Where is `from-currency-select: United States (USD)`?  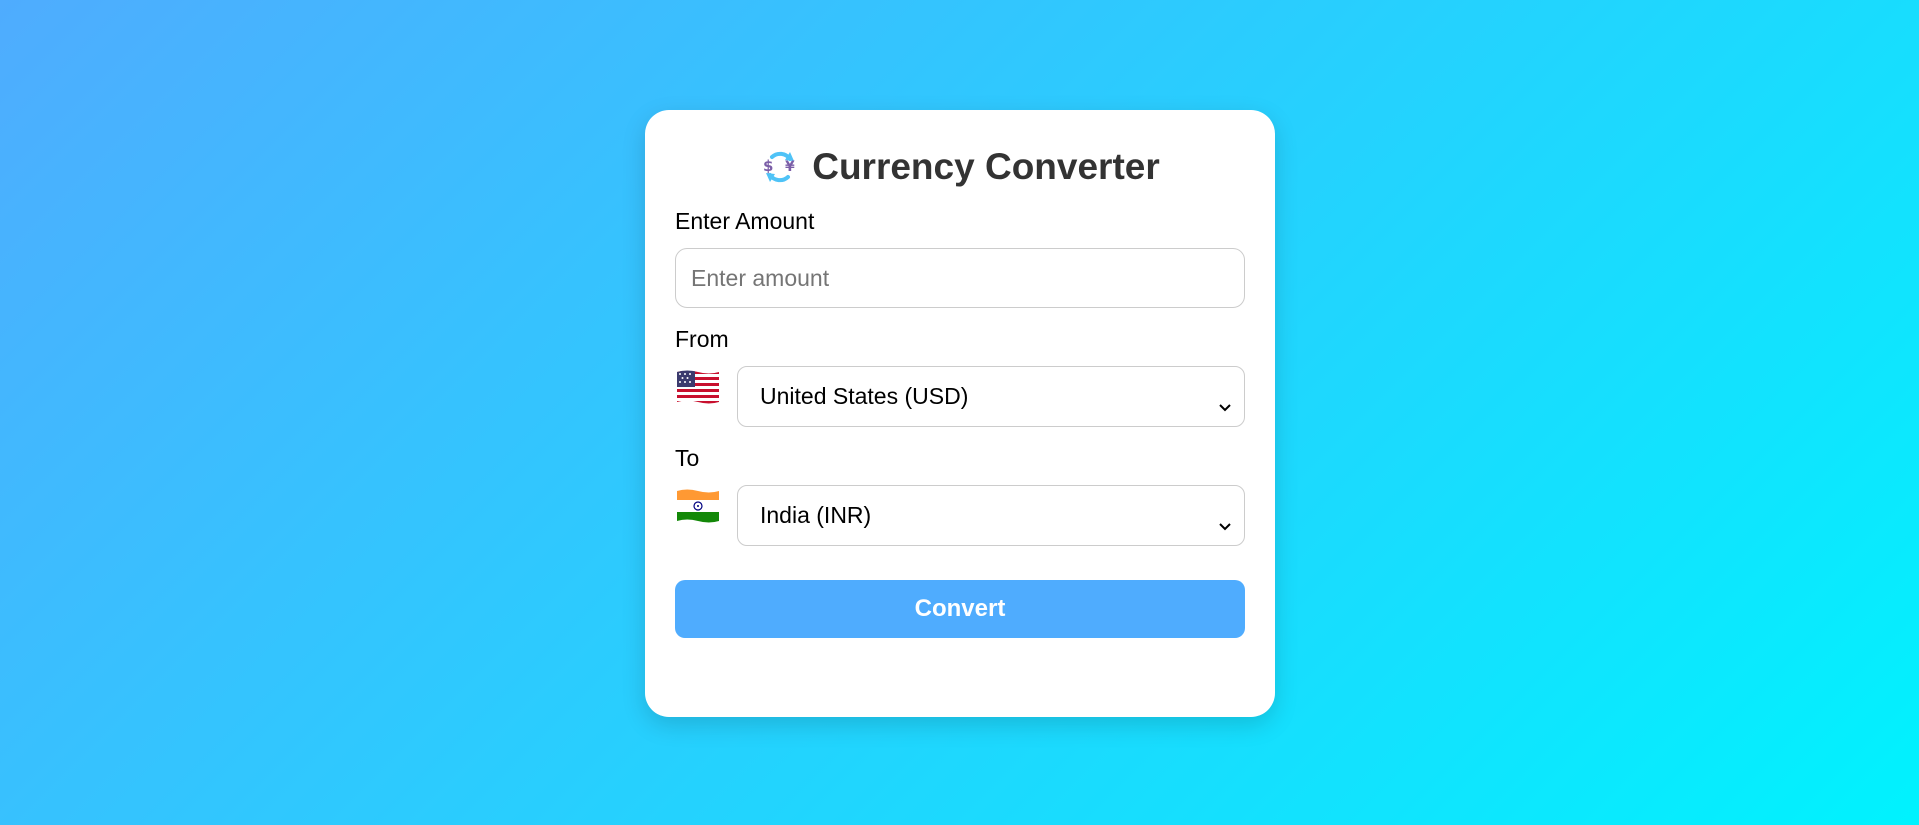 from-currency-select: United States (USD) is located at coordinates (991, 396).